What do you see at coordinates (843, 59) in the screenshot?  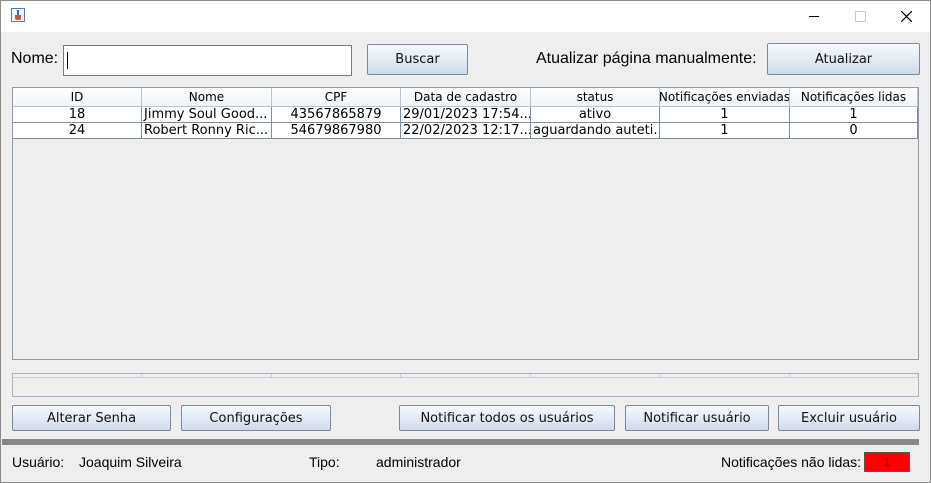 I see `refresh-button: Atualizar` at bounding box center [843, 59].